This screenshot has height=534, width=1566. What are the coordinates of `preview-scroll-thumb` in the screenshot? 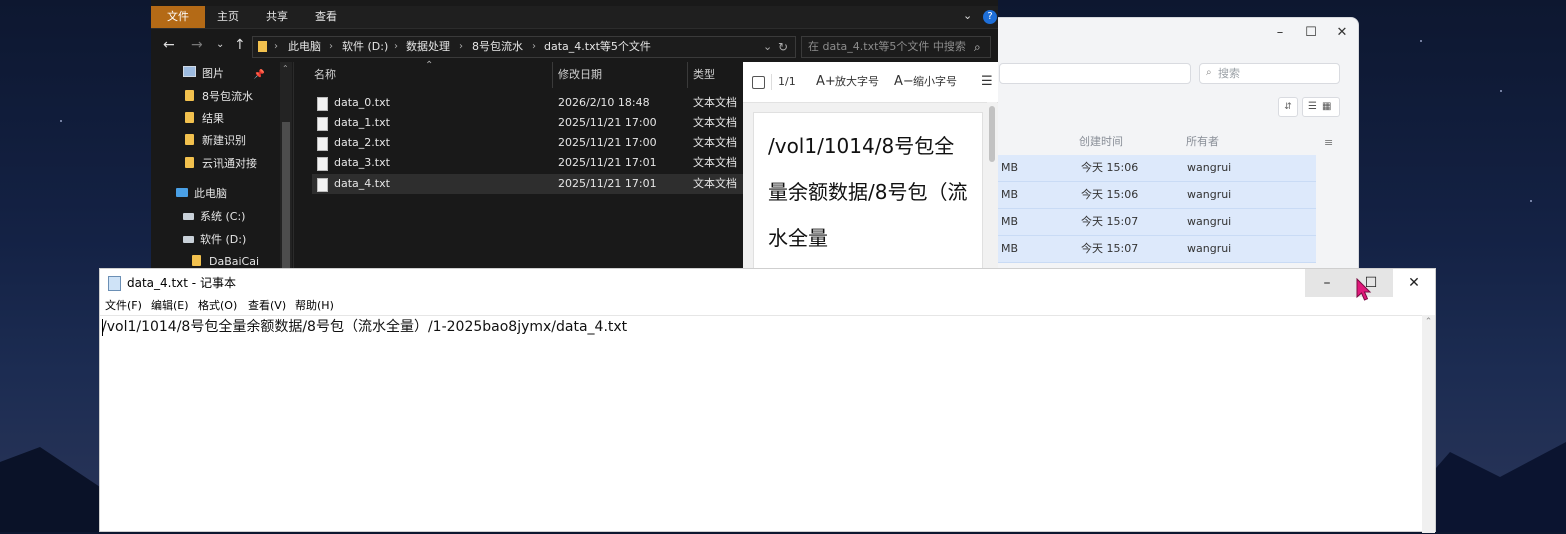 It's located at (992, 134).